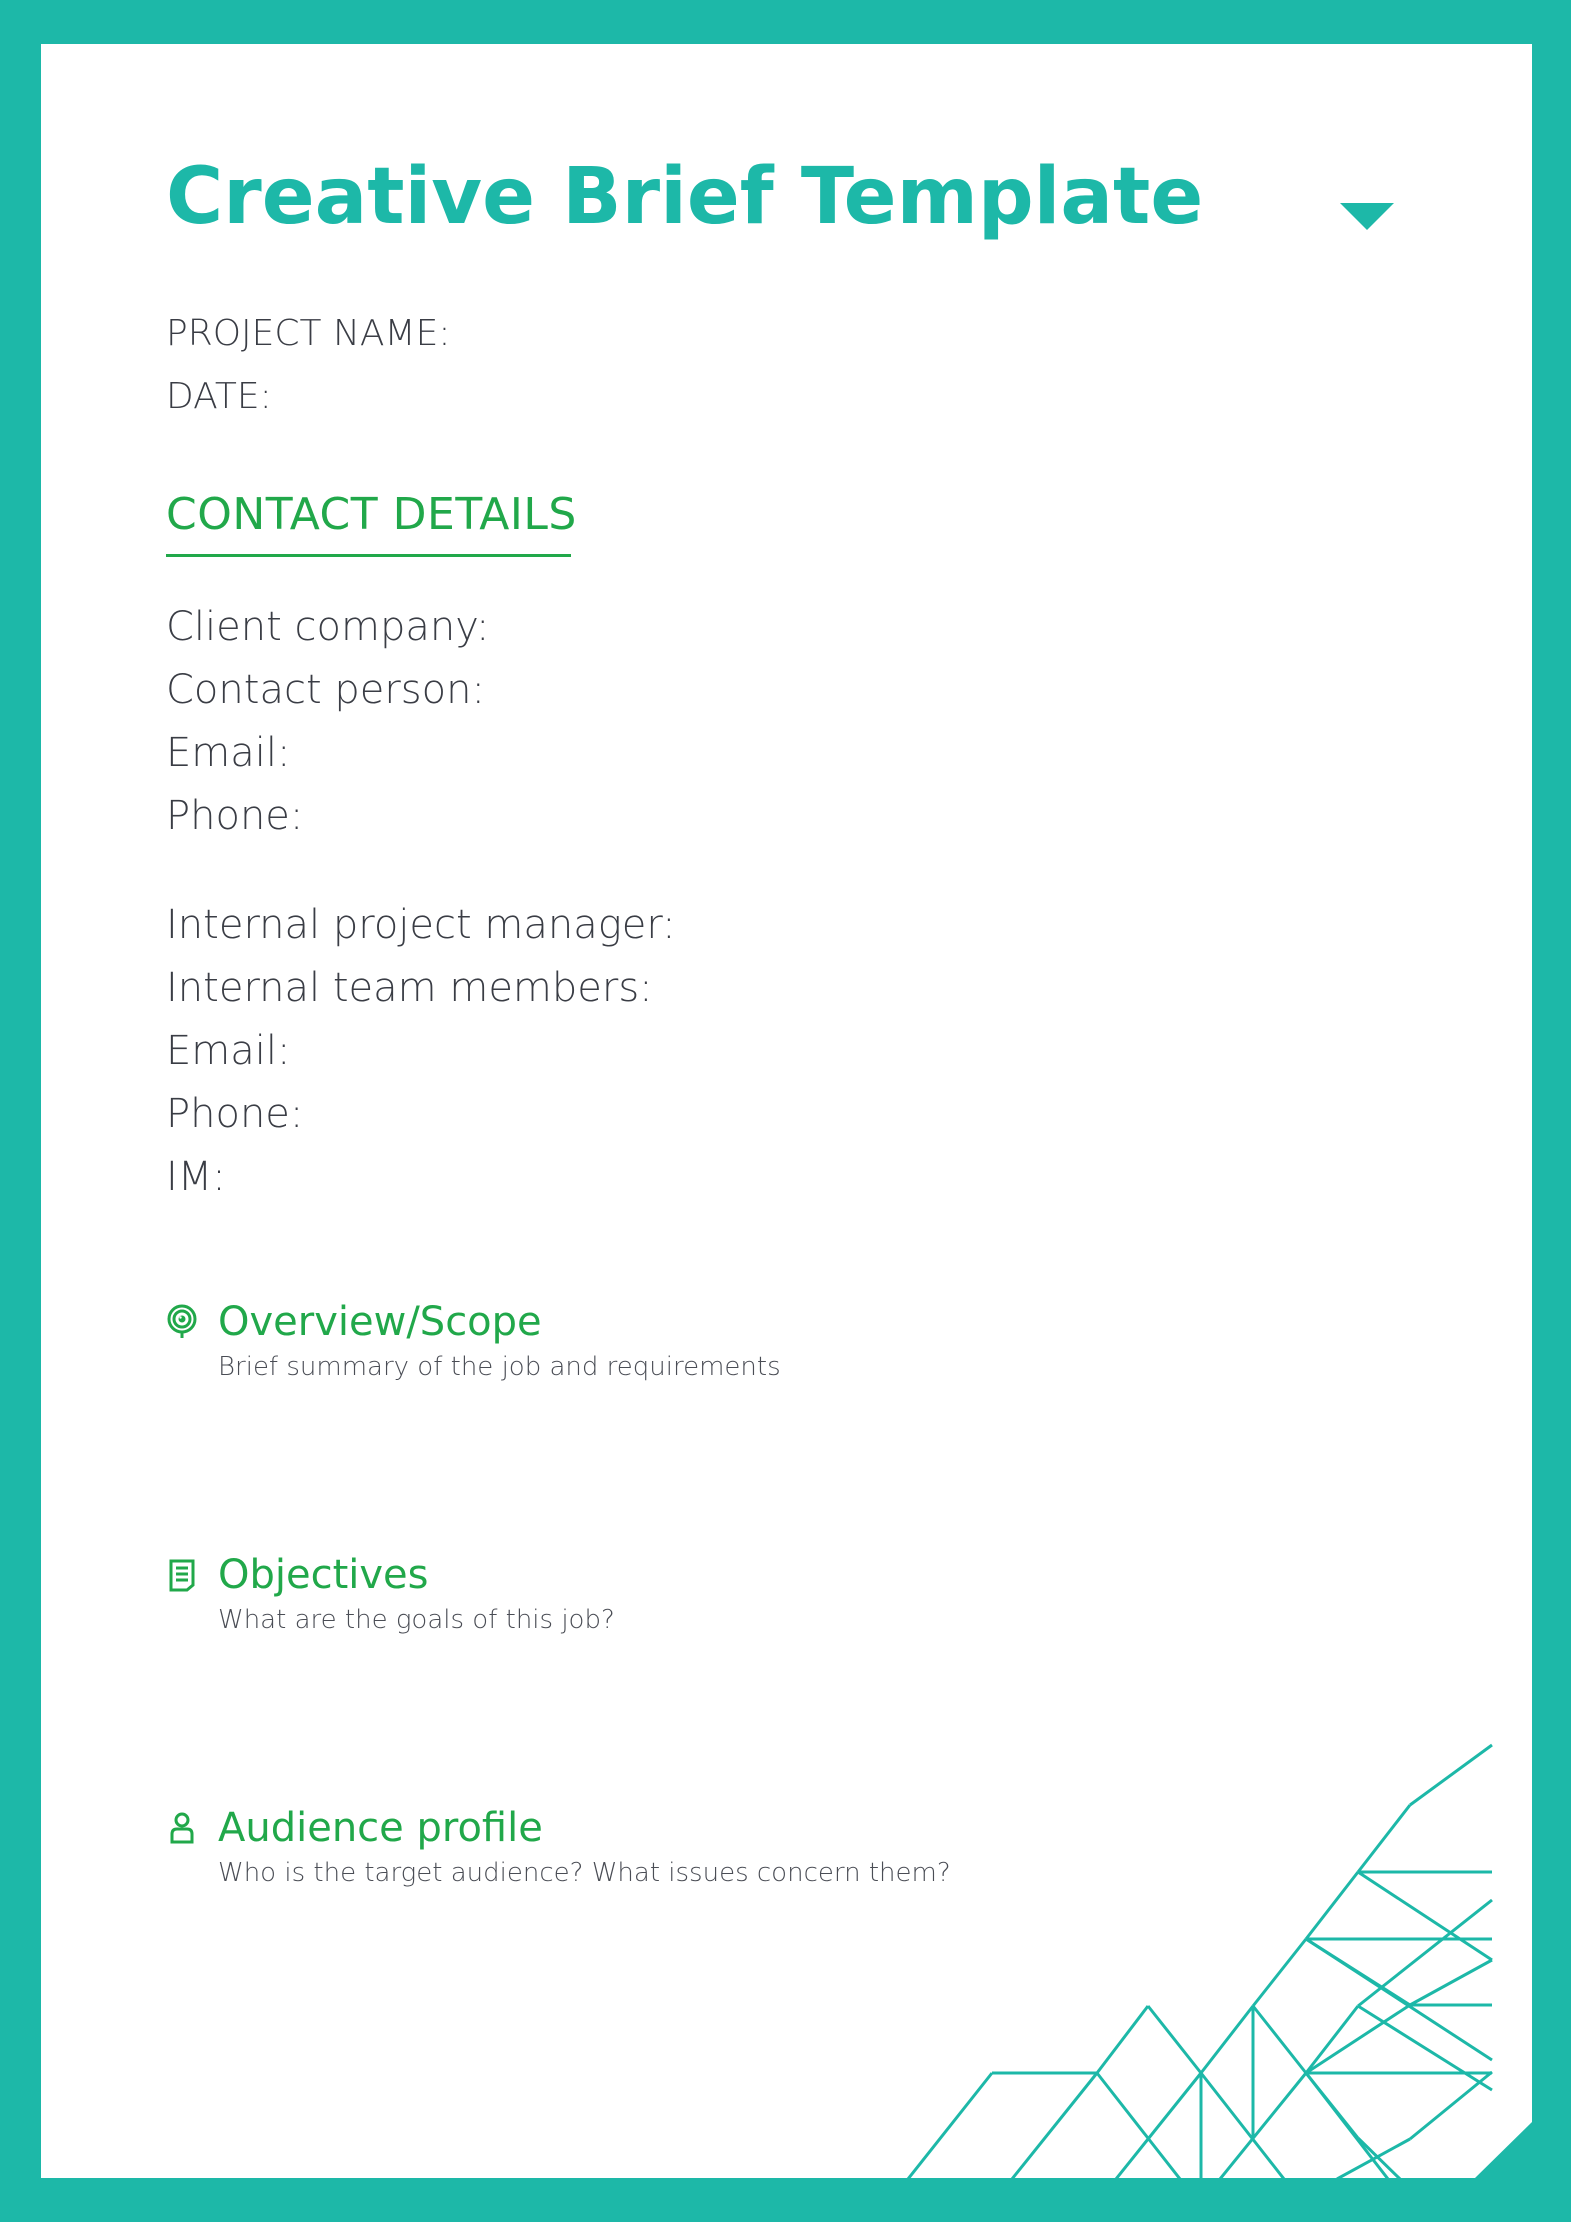  I want to click on section-title: Objectives, so click(323, 1575).